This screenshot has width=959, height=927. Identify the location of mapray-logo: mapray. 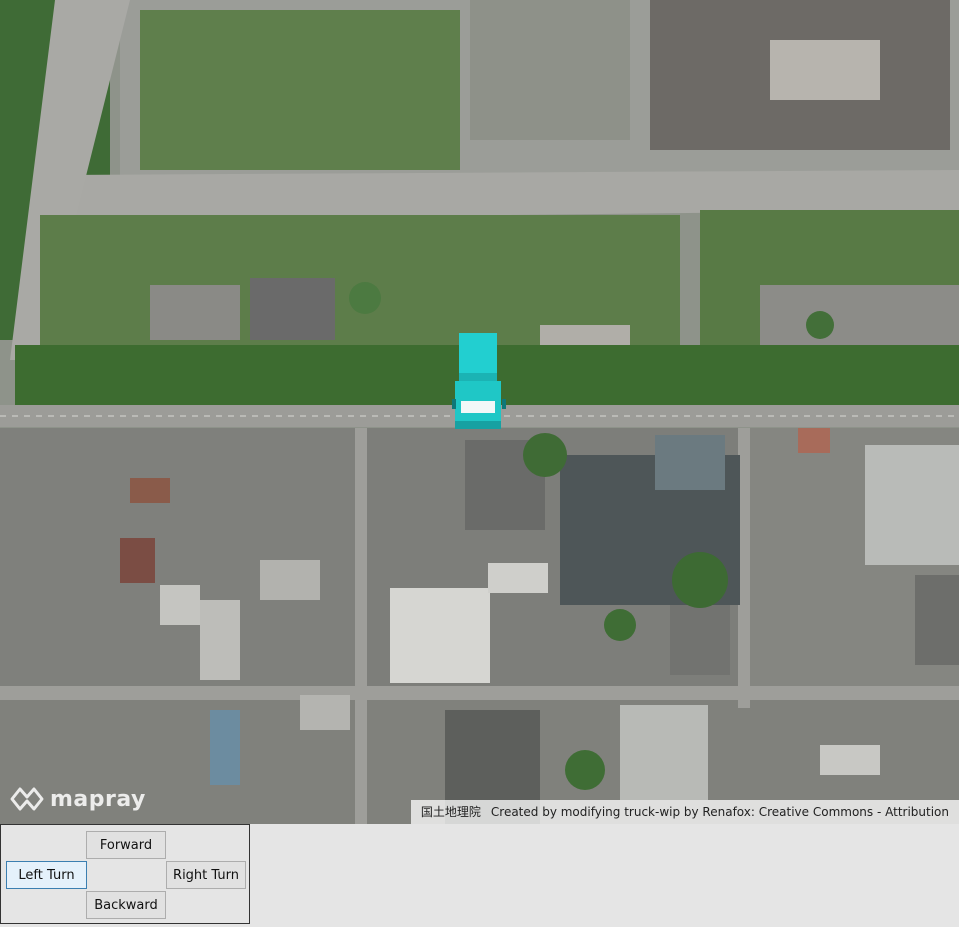
(78, 799).